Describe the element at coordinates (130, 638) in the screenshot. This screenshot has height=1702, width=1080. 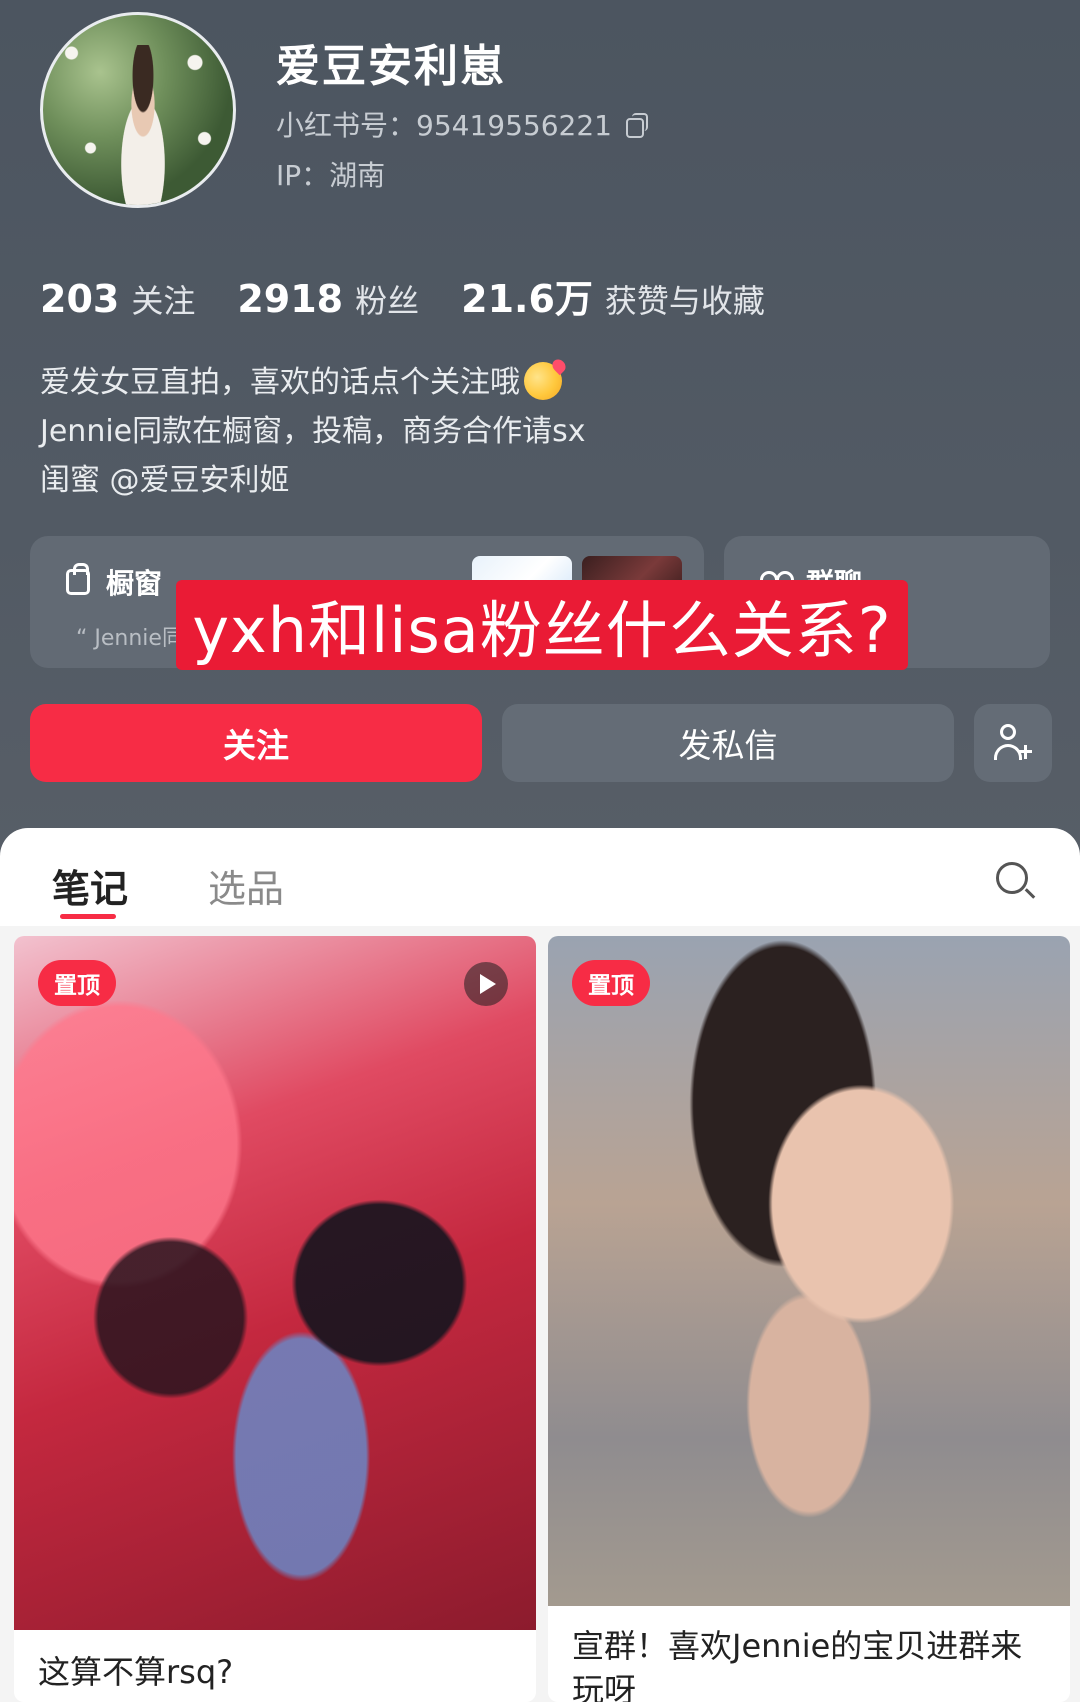
I see `shop-window-subtitle: “ Jennie同` at that location.